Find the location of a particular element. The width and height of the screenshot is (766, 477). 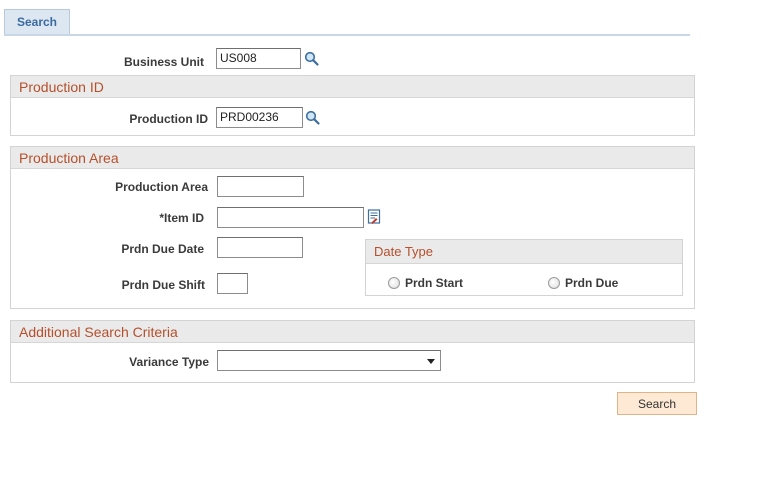

production-id-group-title: Production ID is located at coordinates (352, 87).